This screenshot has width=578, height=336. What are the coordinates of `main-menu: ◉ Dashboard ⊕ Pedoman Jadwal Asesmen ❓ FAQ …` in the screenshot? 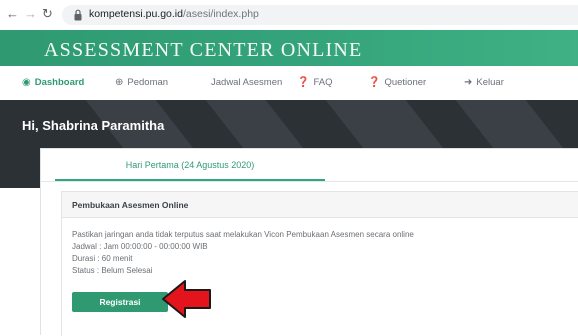 It's located at (289, 83).